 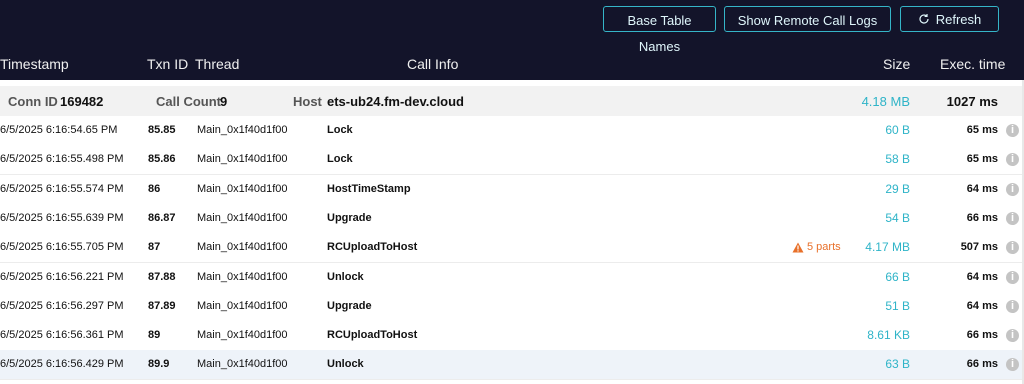 What do you see at coordinates (62, 247) in the screenshot?
I see `timestamp-cell: 6/5/2025 6:16:55.705 PM` at bounding box center [62, 247].